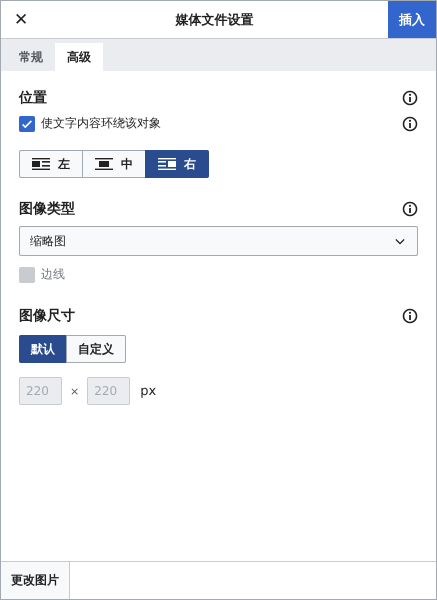 This screenshot has width=437, height=600. What do you see at coordinates (75, 391) in the screenshot?
I see `times-sign: ×` at bounding box center [75, 391].